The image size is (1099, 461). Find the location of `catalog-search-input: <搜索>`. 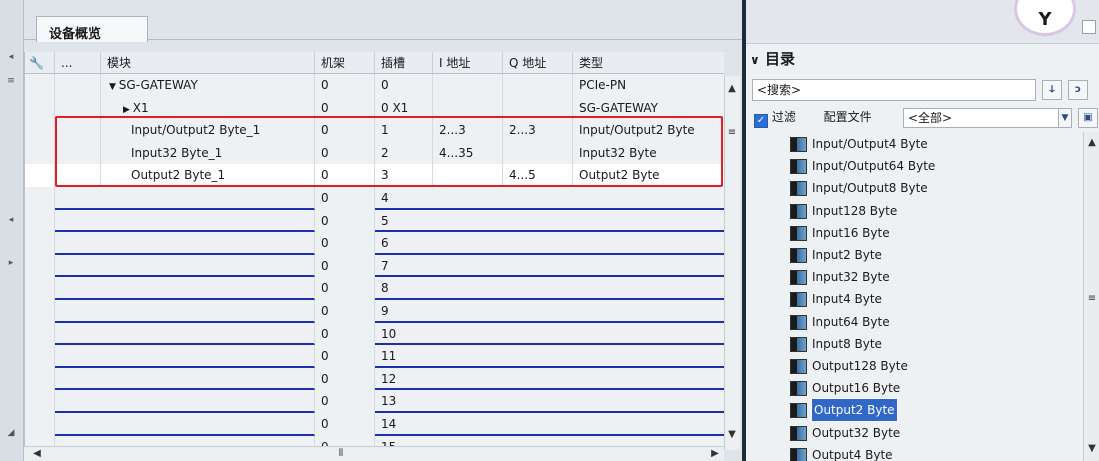

catalog-search-input: <搜索> is located at coordinates (894, 90).